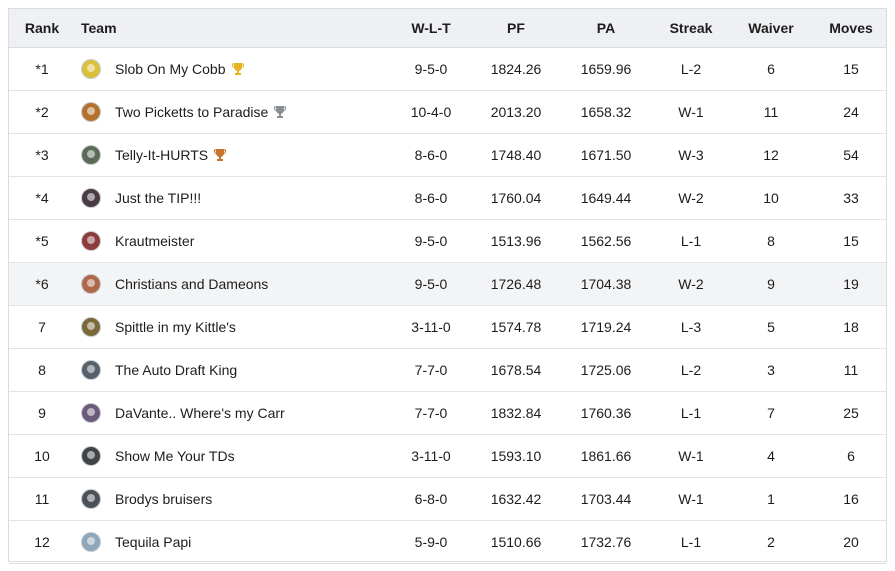 Image resolution: width=895 pixels, height=571 pixels. I want to click on header-pf: PF, so click(516, 28).